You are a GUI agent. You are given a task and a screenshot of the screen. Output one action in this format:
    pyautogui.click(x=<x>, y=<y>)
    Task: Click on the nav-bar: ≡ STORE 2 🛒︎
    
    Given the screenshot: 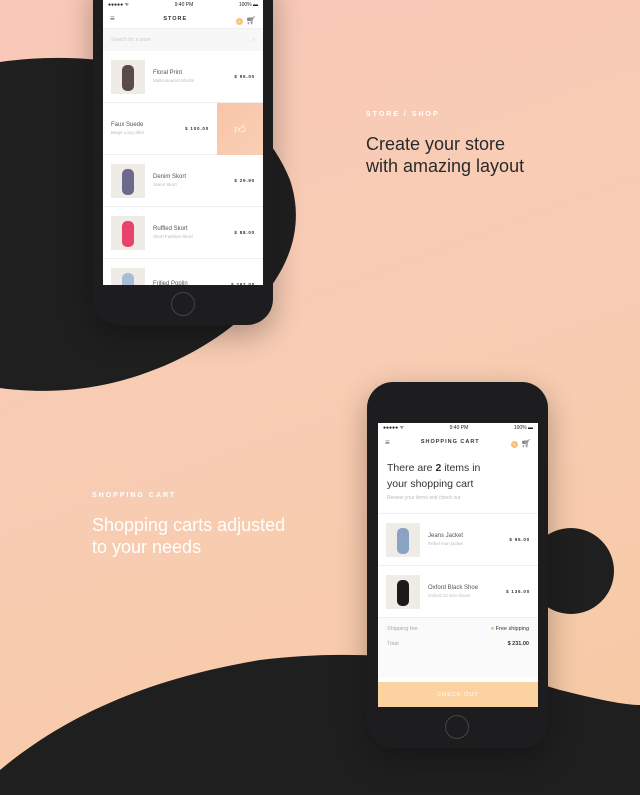 What is the action you would take?
    pyautogui.click(x=183, y=19)
    